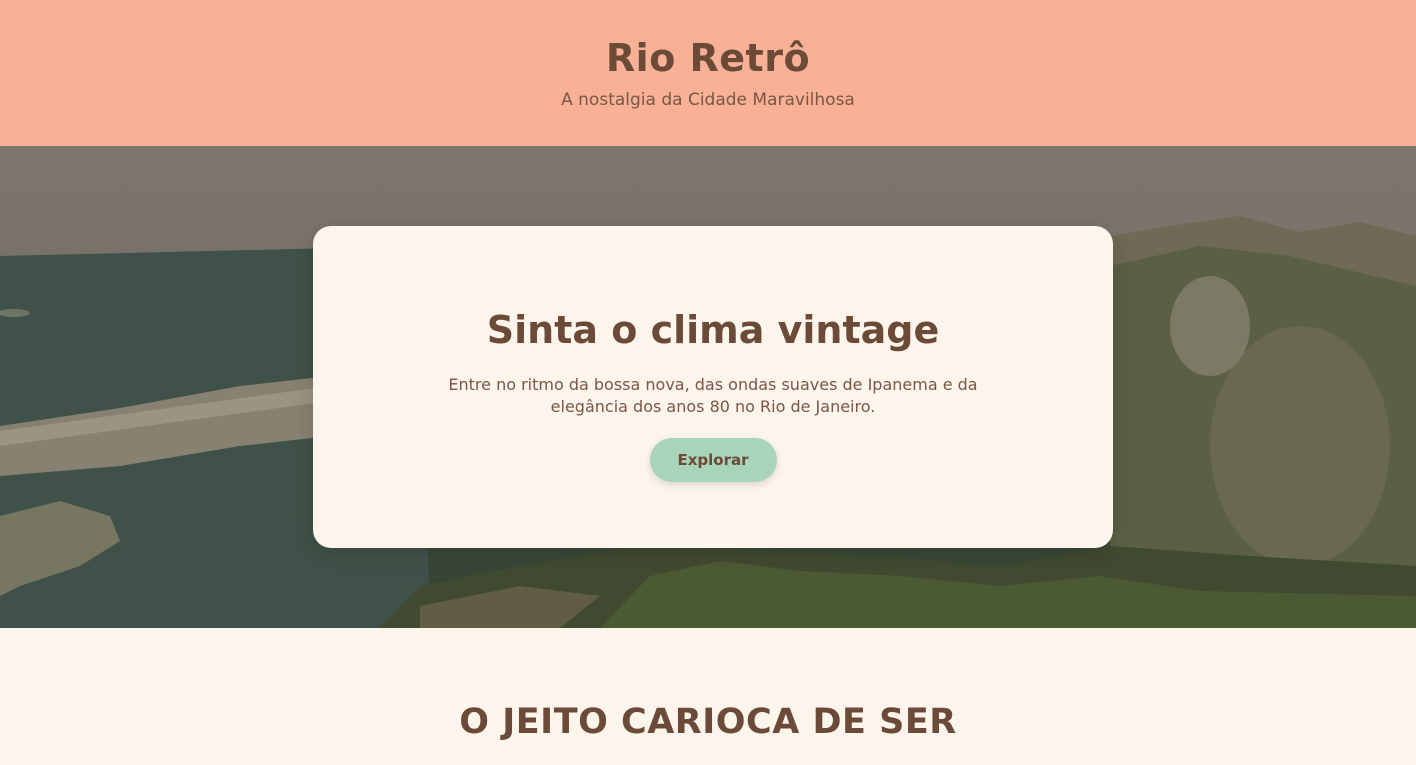 This screenshot has height=765, width=1416. I want to click on hero-heading: Sinta o clima vintage, so click(713, 330).